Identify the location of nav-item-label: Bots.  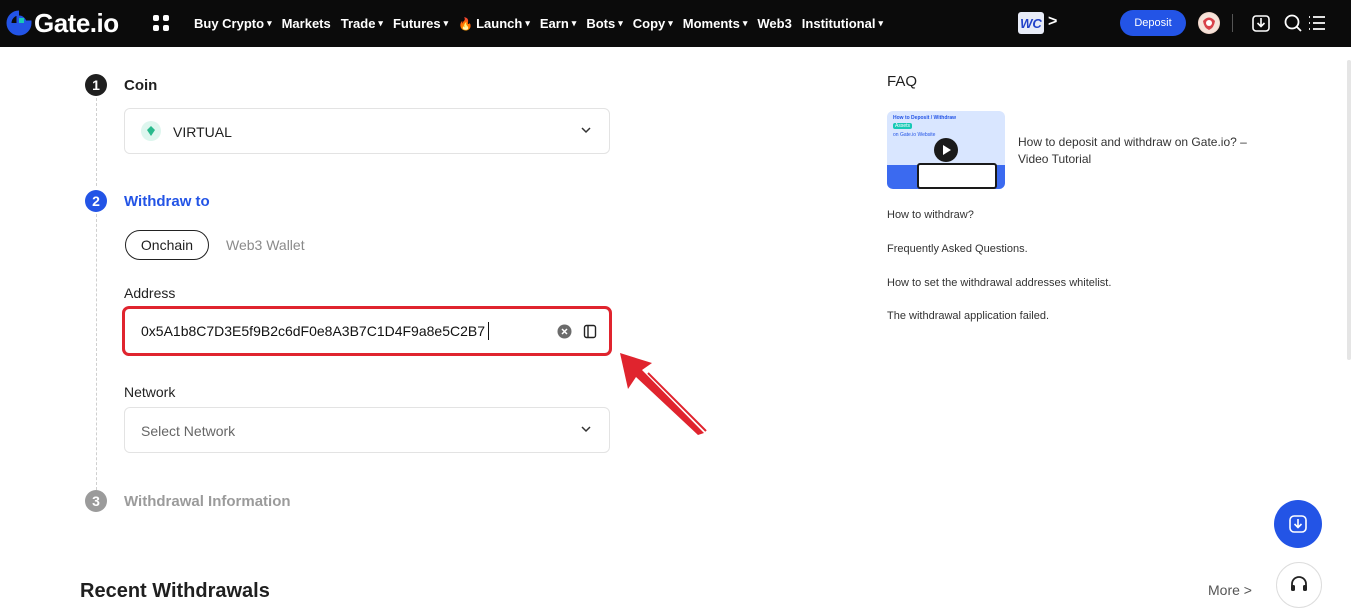
(601, 23).